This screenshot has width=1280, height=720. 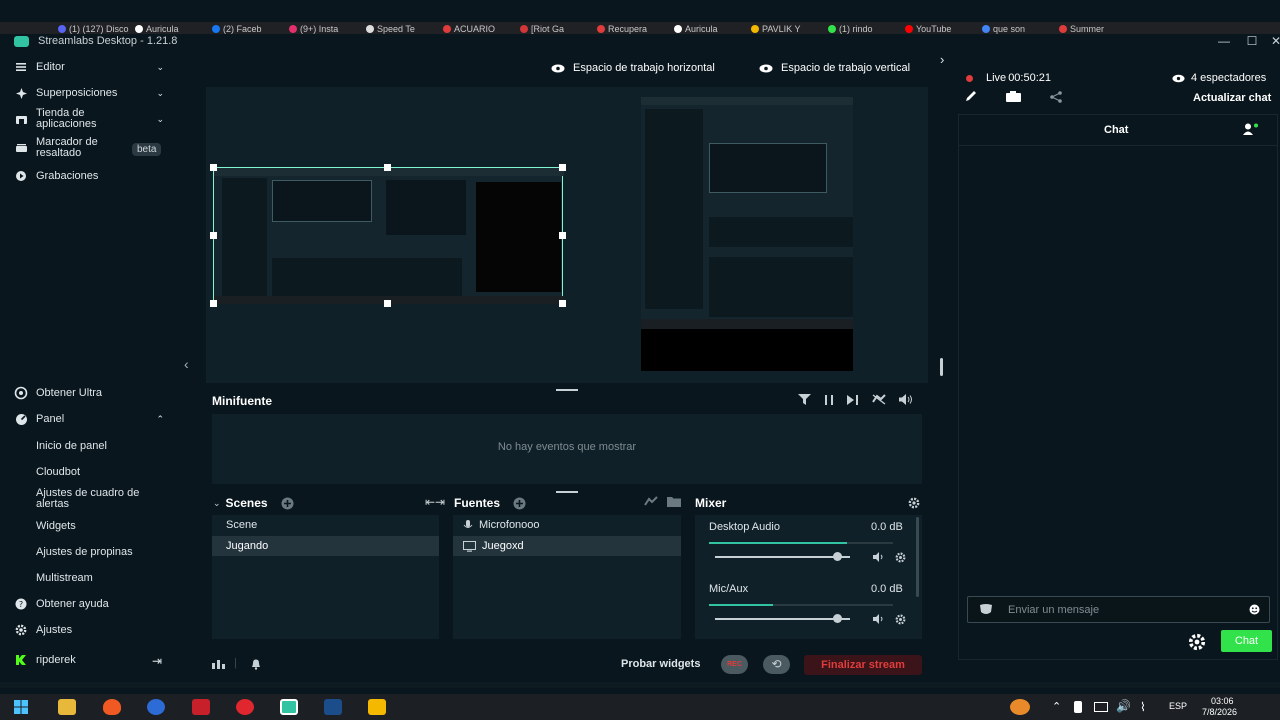 I want to click on battery-icon, so click(x=1101, y=707).